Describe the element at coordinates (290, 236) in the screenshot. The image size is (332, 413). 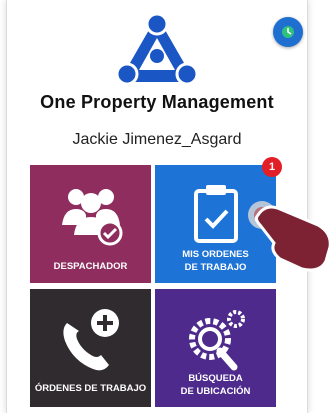
I see `pointer-hand-icon` at that location.